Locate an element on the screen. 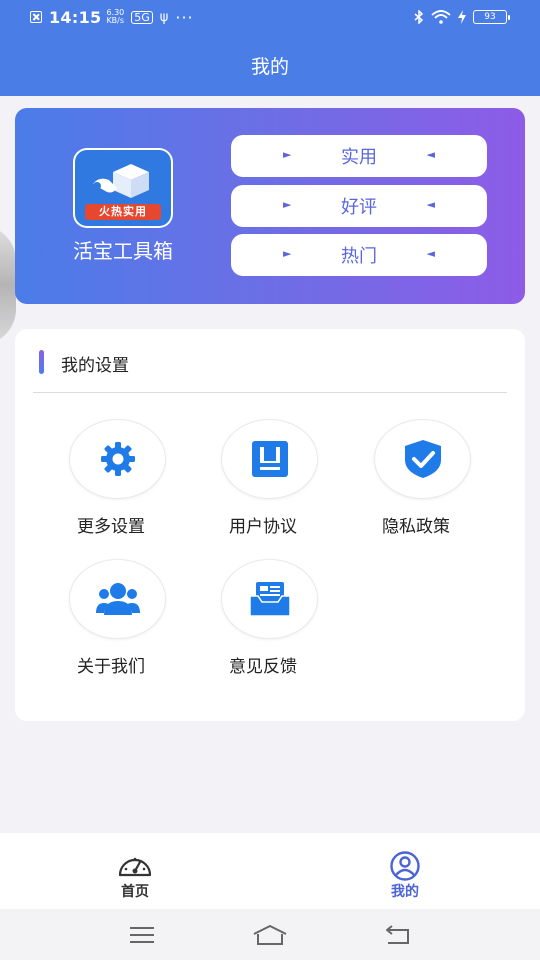 The height and width of the screenshot is (960, 540). pill-label: 实用 is located at coordinates (359, 157).